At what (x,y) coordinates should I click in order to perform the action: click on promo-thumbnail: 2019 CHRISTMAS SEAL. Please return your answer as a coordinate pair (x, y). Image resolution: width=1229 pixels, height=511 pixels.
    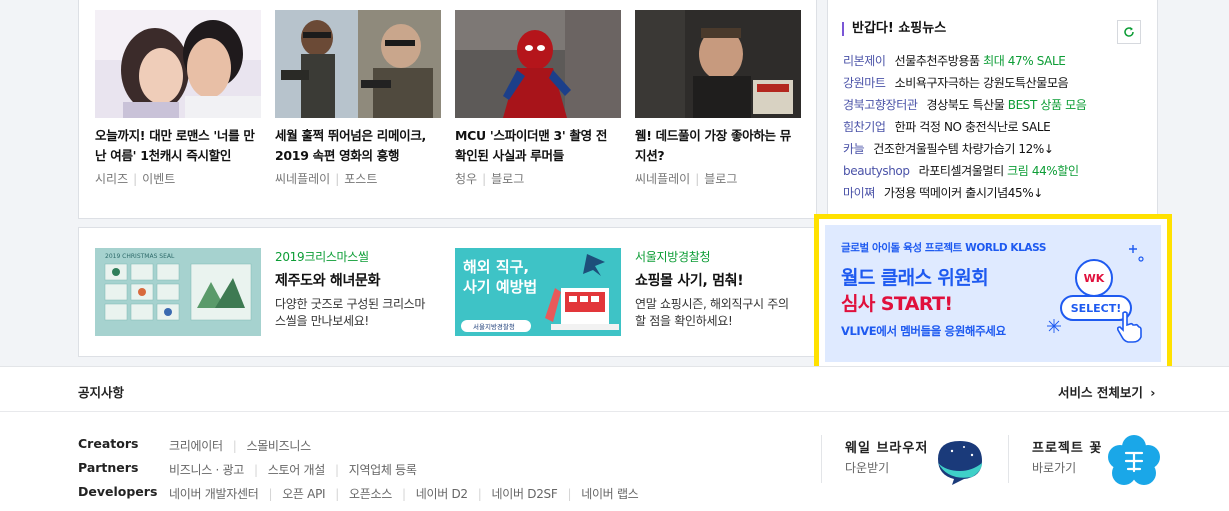
    Looking at the image, I should click on (178, 292).